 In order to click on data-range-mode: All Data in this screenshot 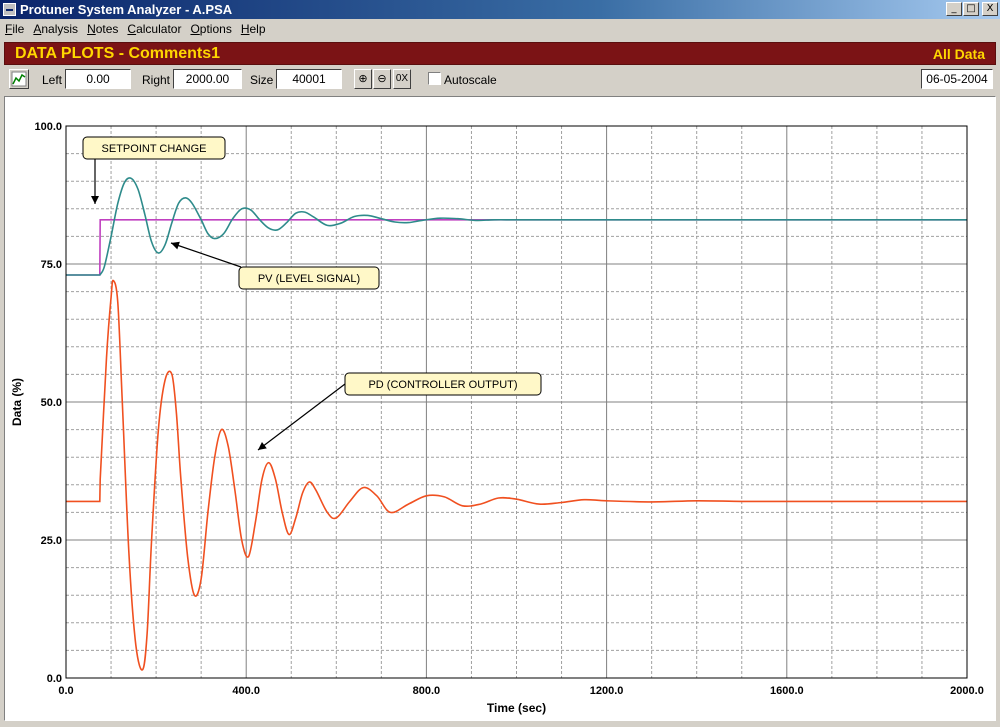, I will do `click(959, 54)`.